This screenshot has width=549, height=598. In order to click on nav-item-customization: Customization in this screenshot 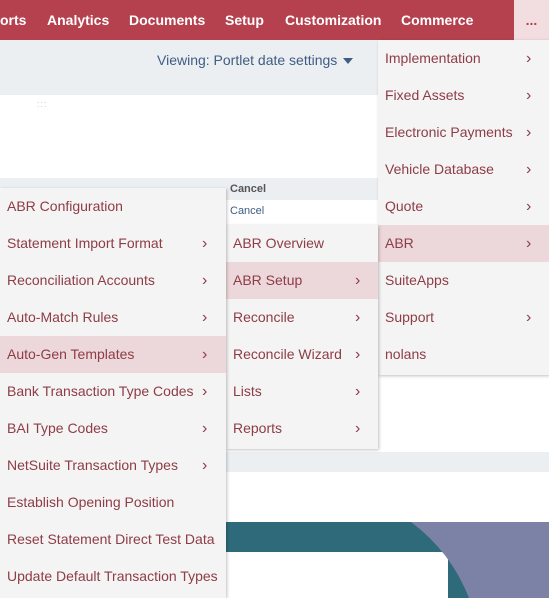, I will do `click(333, 20)`.